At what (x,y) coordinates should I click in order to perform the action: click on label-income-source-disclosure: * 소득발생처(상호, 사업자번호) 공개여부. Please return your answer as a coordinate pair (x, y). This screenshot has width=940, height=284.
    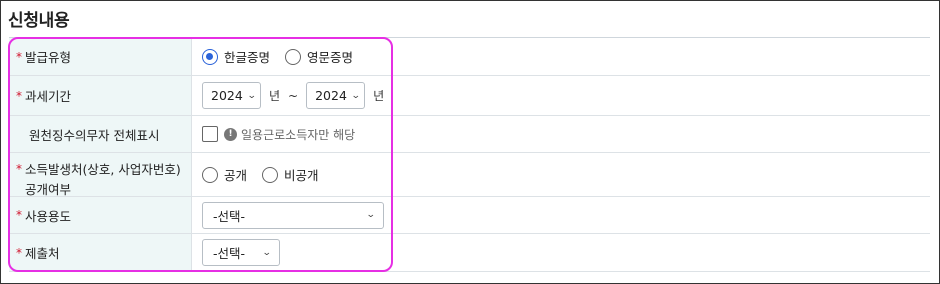
    Looking at the image, I should click on (100, 175).